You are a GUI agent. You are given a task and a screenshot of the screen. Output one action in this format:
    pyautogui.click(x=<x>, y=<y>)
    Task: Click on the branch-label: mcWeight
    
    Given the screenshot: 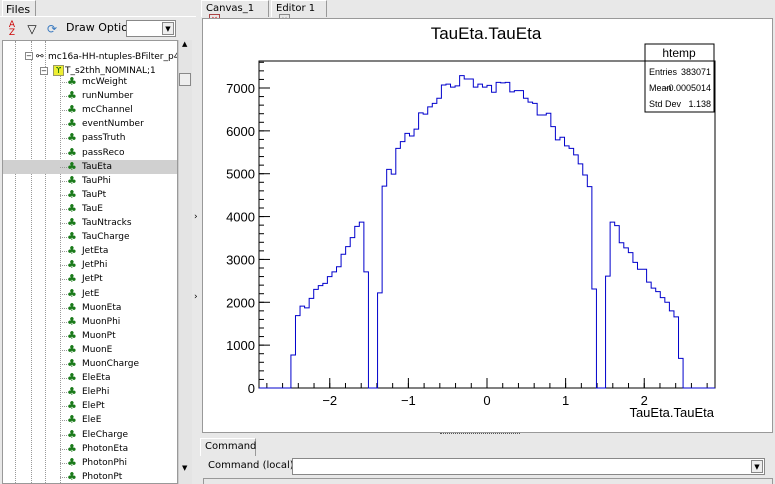 What is the action you would take?
    pyautogui.click(x=105, y=82)
    